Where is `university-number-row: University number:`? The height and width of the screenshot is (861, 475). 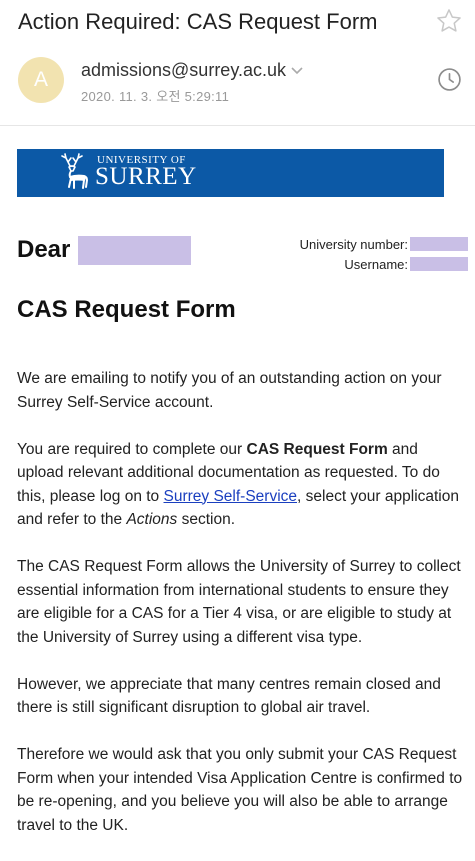
university-number-row: University number: is located at coordinates (354, 244).